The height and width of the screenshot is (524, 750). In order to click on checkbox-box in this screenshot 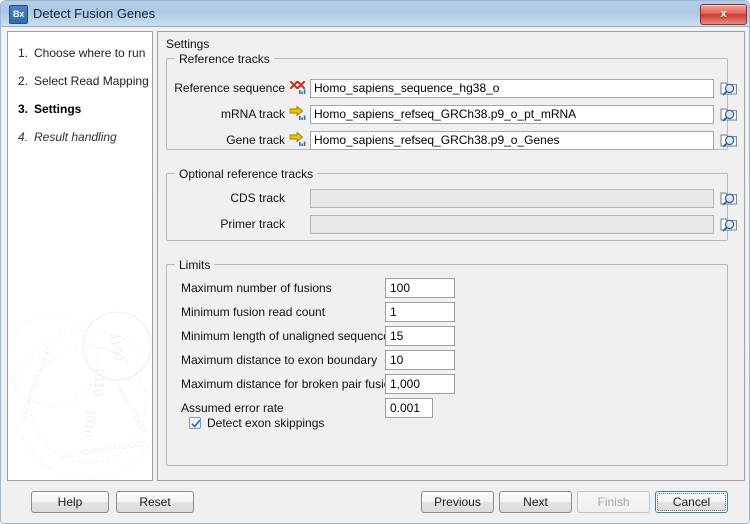, I will do `click(195, 423)`.